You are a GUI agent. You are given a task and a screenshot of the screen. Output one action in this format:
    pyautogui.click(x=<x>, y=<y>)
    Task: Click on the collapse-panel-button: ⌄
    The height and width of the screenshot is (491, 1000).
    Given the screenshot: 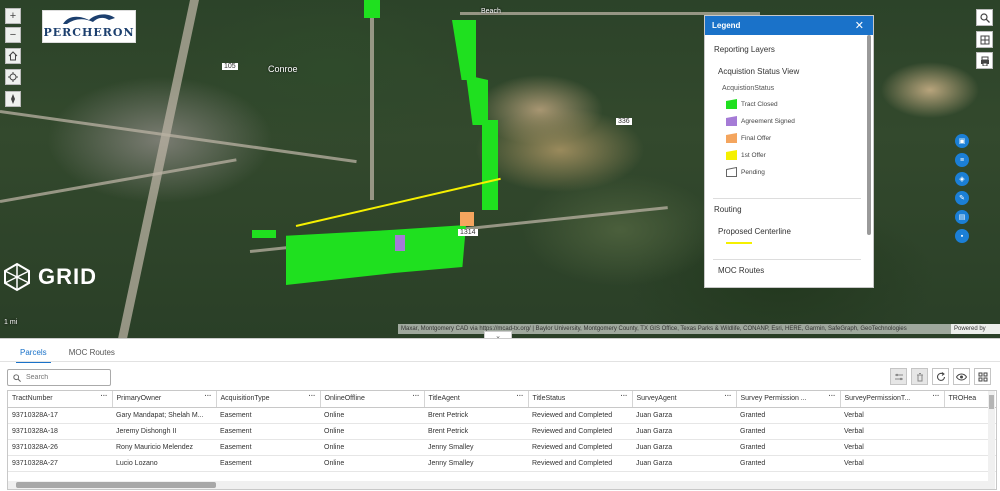 What is the action you would take?
    pyautogui.click(x=498, y=334)
    